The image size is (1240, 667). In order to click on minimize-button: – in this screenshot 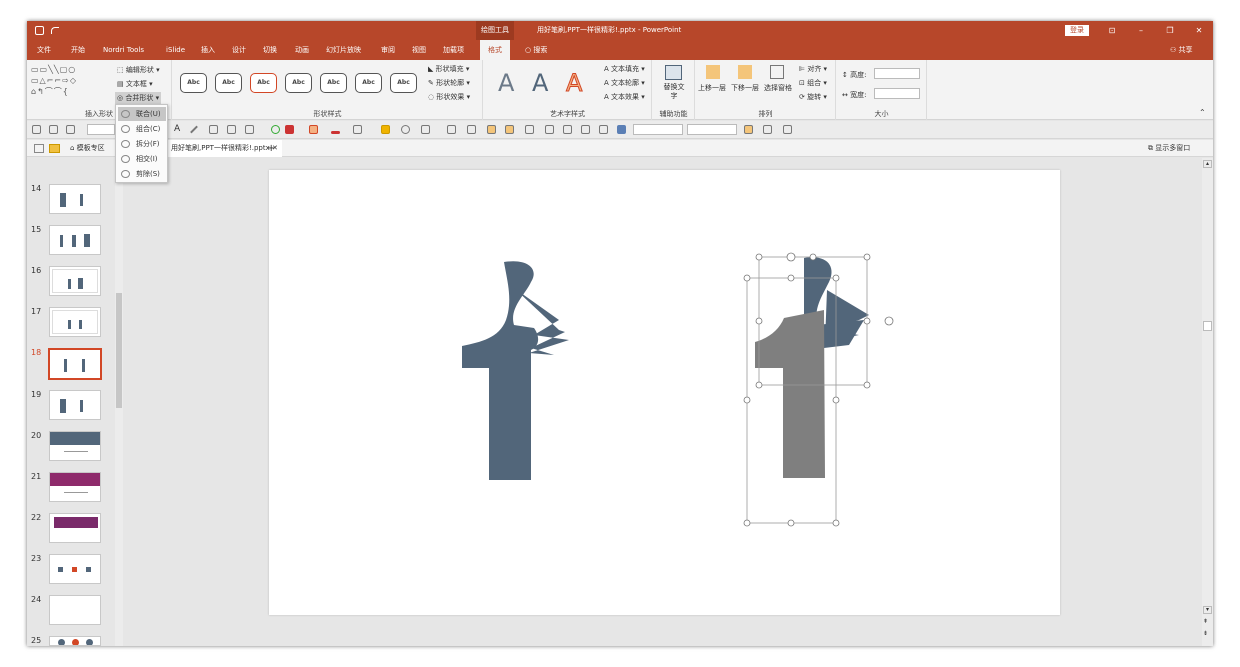, I will do `click(1141, 30)`.